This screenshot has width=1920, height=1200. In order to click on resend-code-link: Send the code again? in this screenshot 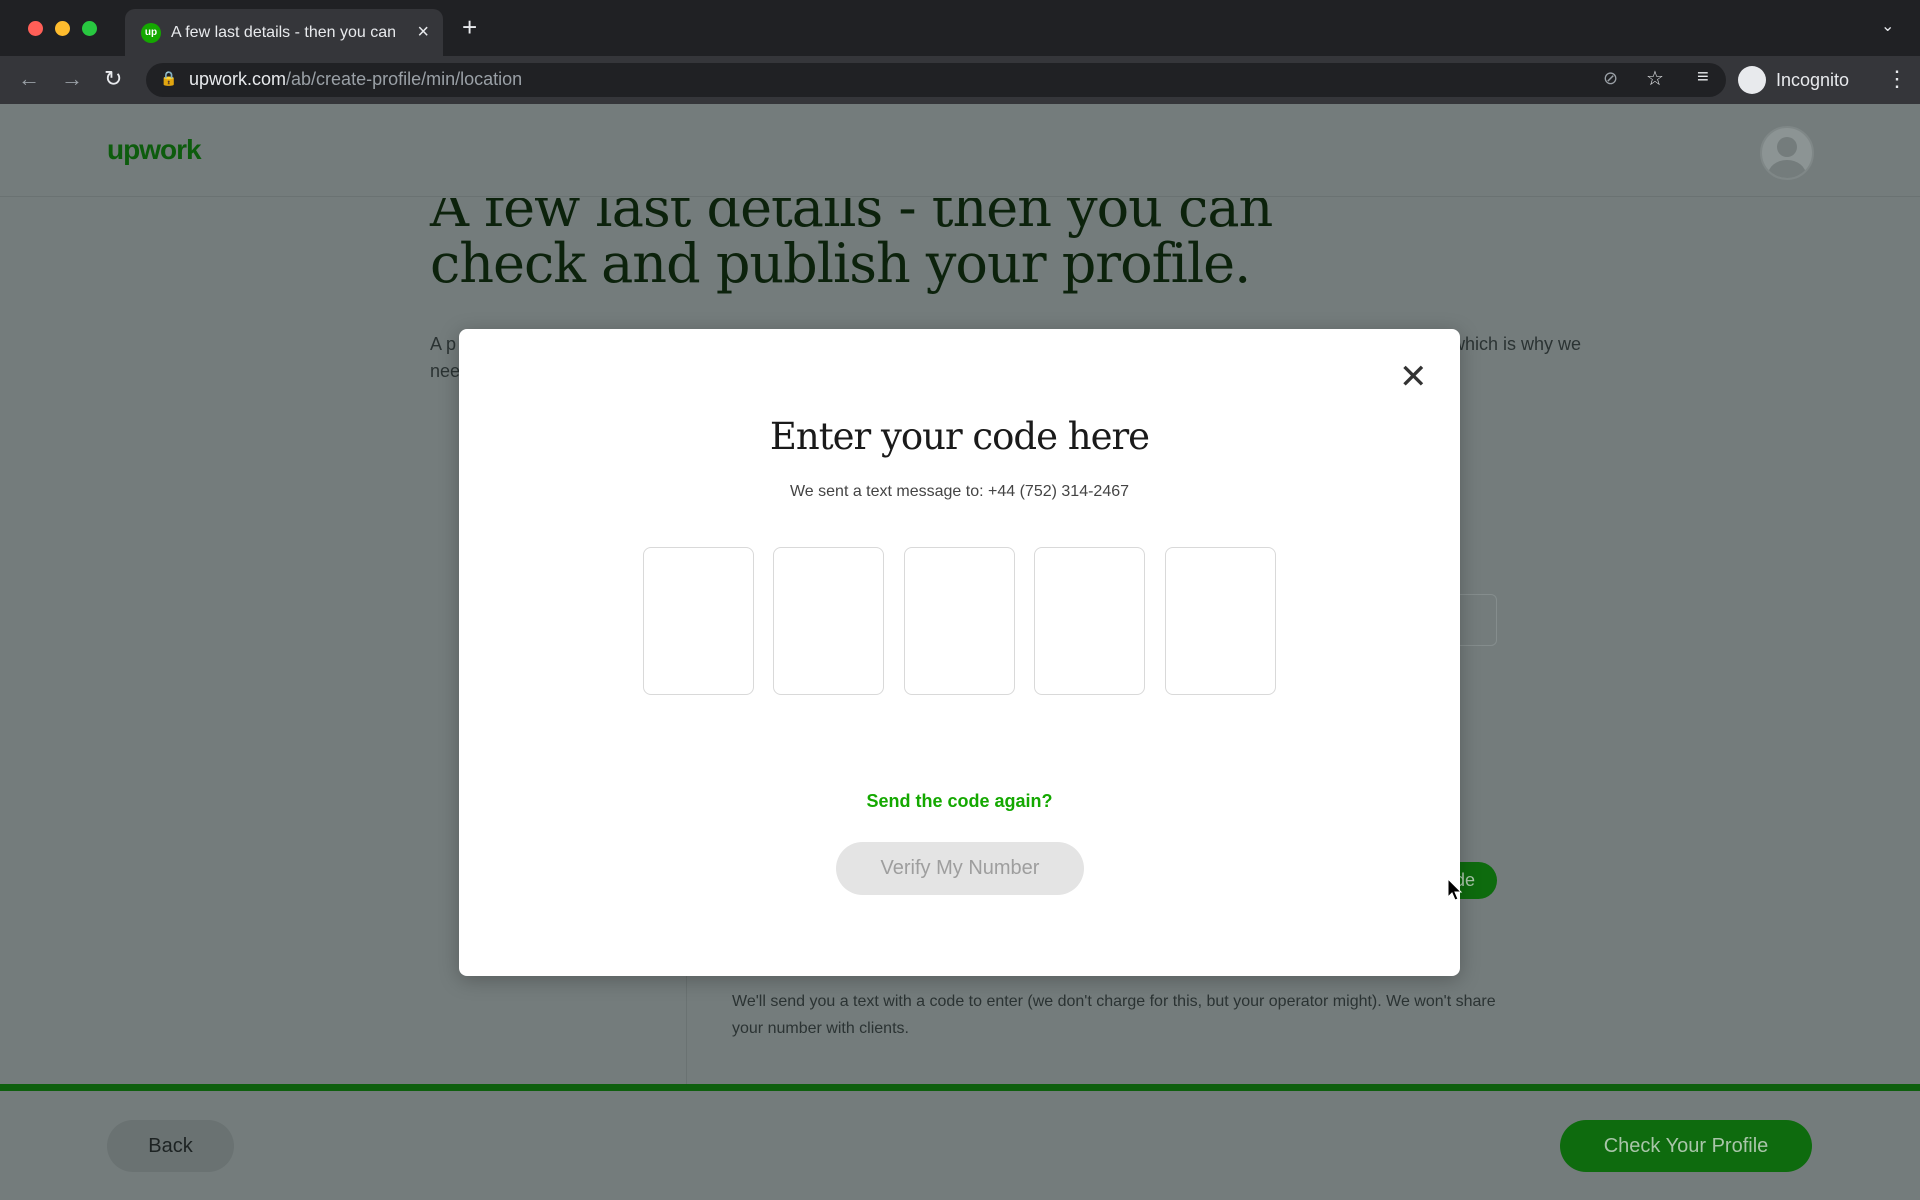, I will do `click(959, 801)`.